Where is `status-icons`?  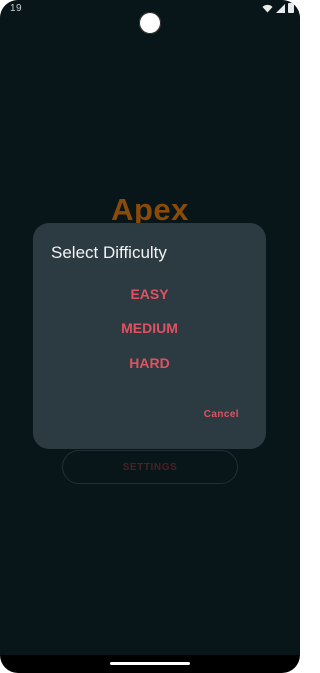 status-icons is located at coordinates (278, 8).